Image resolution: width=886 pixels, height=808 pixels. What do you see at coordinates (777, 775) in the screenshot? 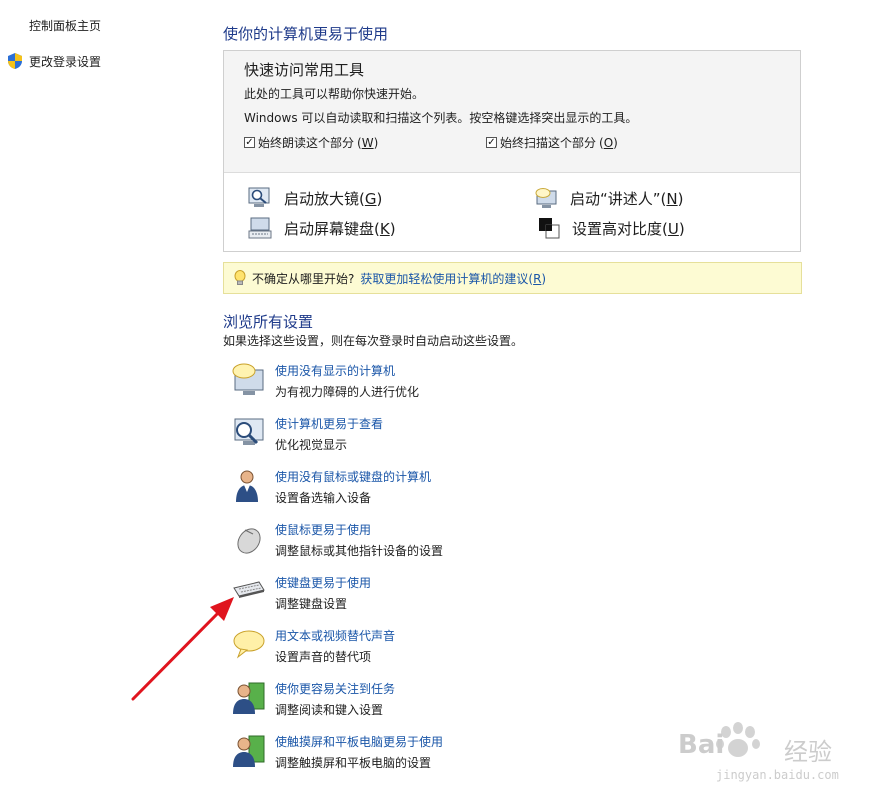
I see `watermark-url: jingyan.baidu.com` at bounding box center [777, 775].